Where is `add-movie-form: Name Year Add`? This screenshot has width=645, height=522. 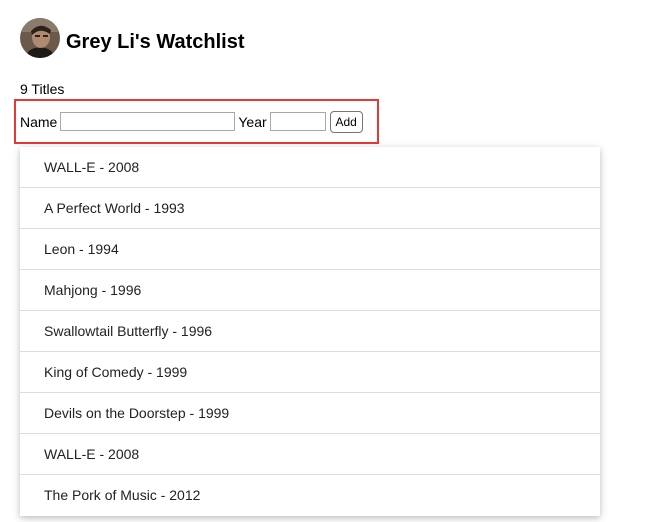 add-movie-form: Name Year Add is located at coordinates (196, 121).